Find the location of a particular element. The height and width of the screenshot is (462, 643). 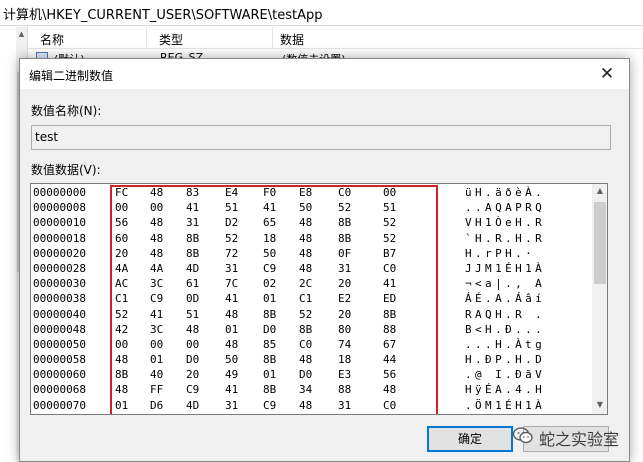

hex-byte: D2 is located at coordinates (231, 222).